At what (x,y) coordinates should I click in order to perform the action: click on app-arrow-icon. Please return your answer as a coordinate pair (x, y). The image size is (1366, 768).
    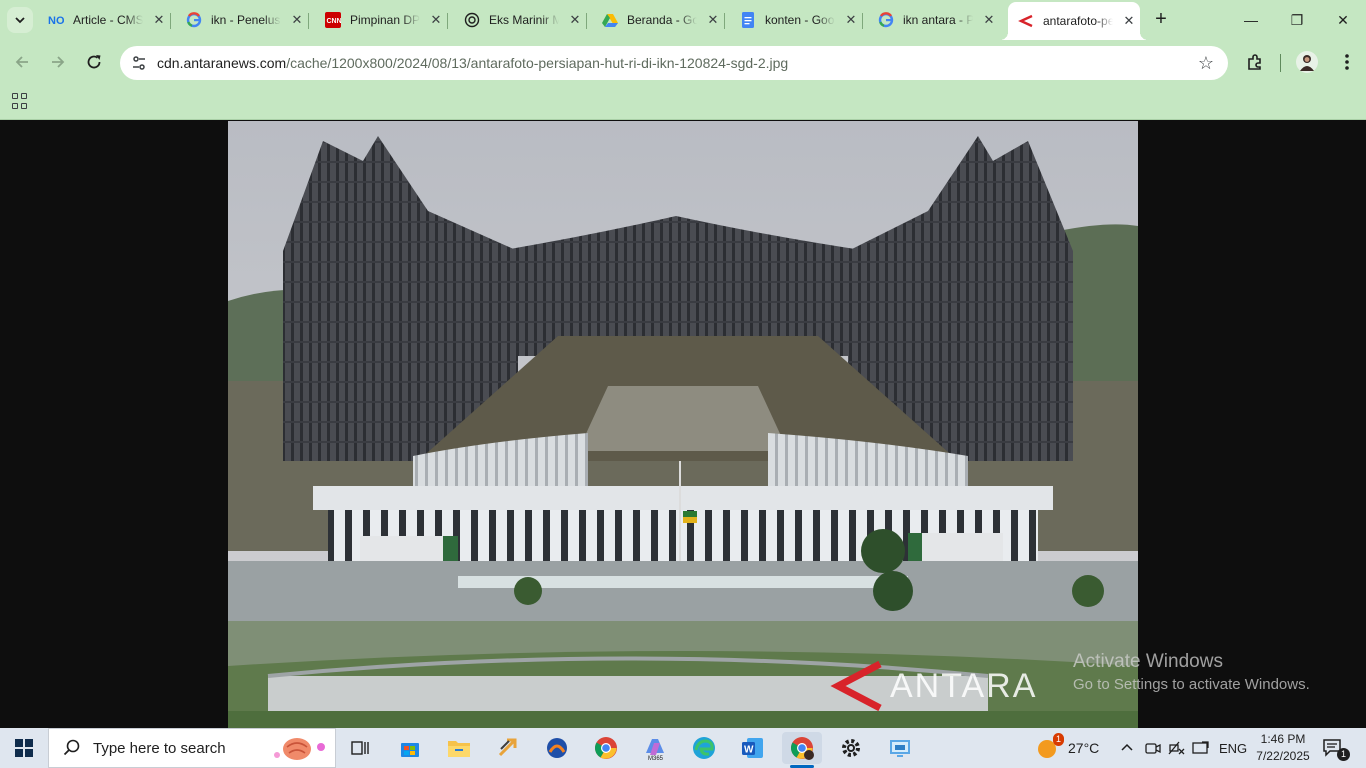
    Looking at the image, I should click on (507, 747).